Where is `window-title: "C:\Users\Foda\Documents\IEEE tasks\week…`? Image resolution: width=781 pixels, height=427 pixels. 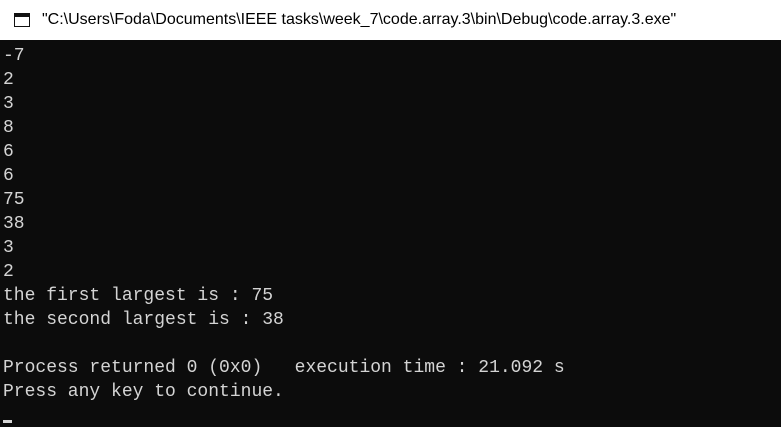
window-title: "C:\Users\Foda\Documents\IEEE tasks\week… is located at coordinates (359, 19).